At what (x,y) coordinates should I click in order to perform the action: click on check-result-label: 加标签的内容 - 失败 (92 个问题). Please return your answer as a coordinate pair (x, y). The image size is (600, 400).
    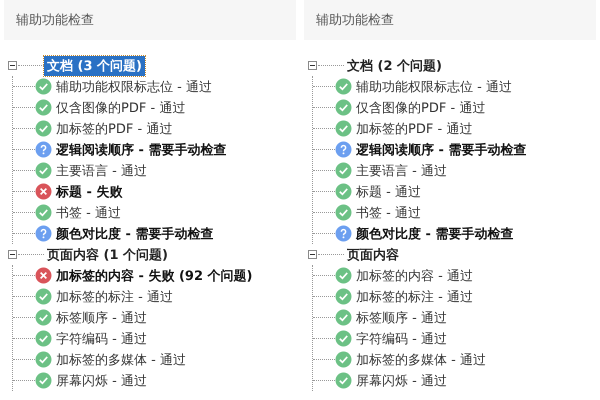
    Looking at the image, I should click on (154, 275).